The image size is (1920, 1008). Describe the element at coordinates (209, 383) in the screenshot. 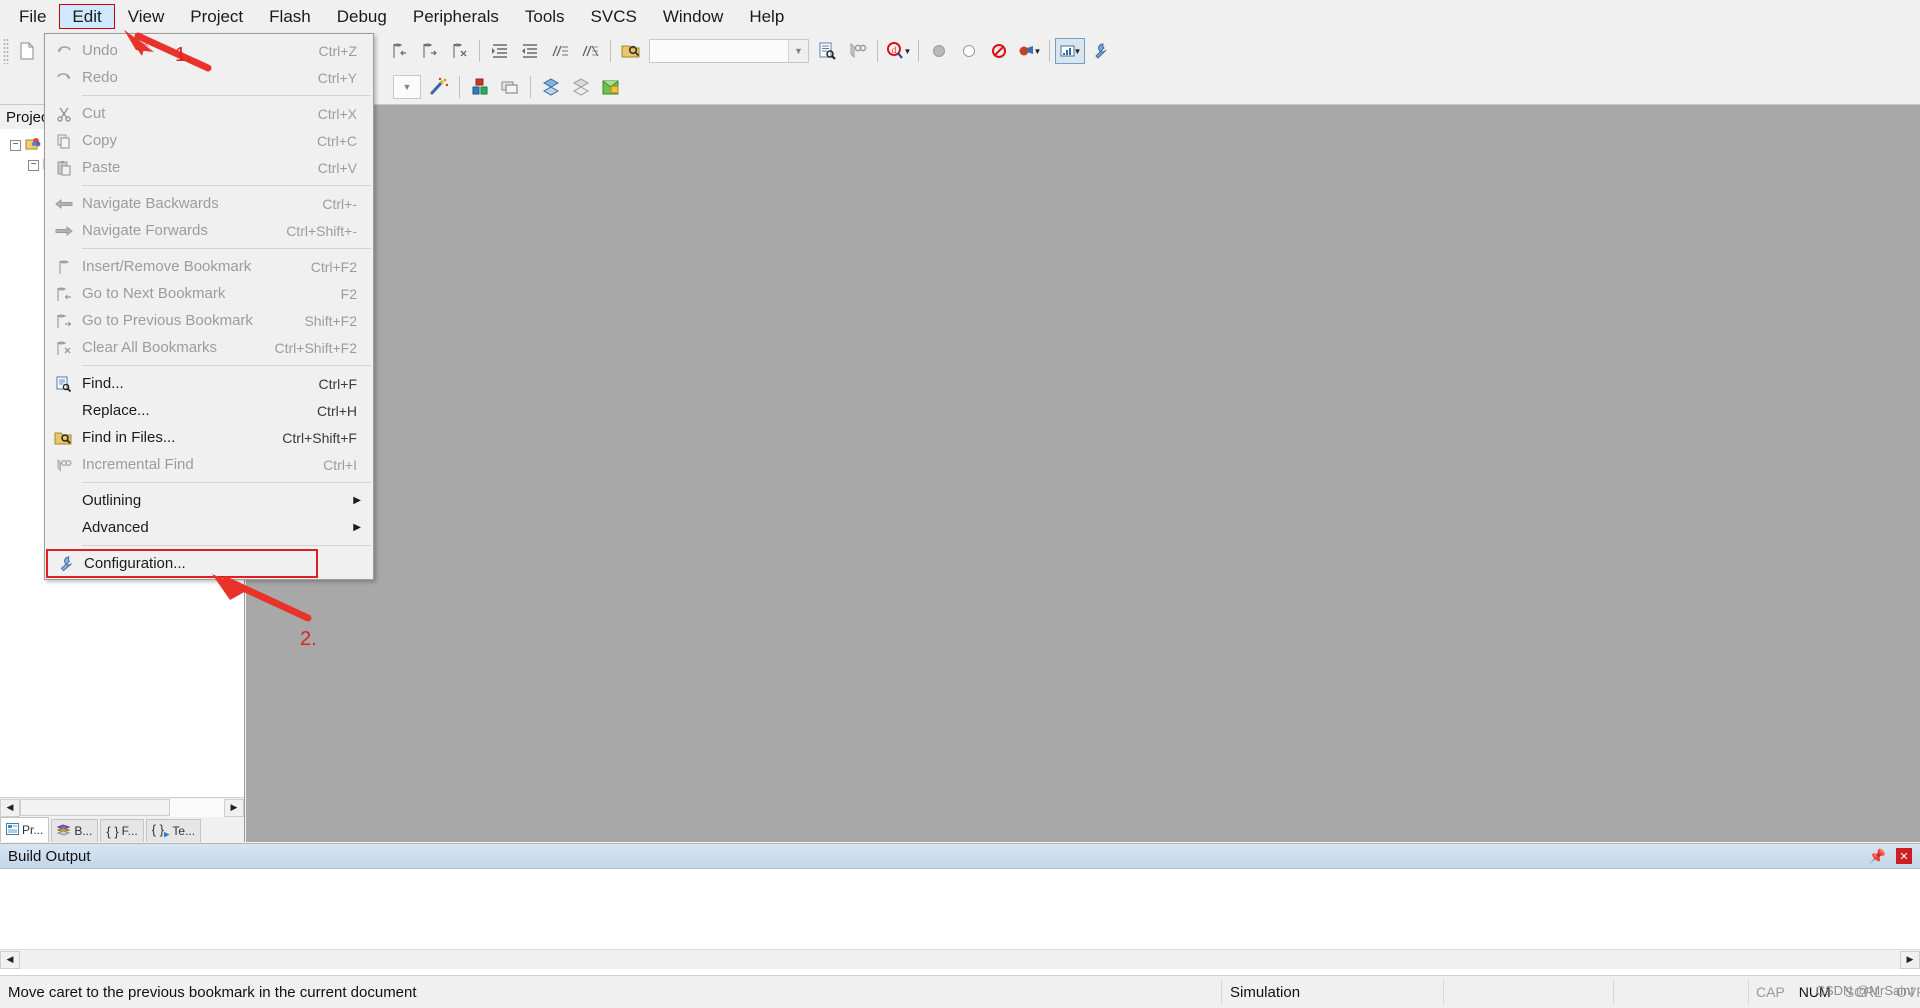

I see `menu-item-find: Find... Ctrl+F` at that location.